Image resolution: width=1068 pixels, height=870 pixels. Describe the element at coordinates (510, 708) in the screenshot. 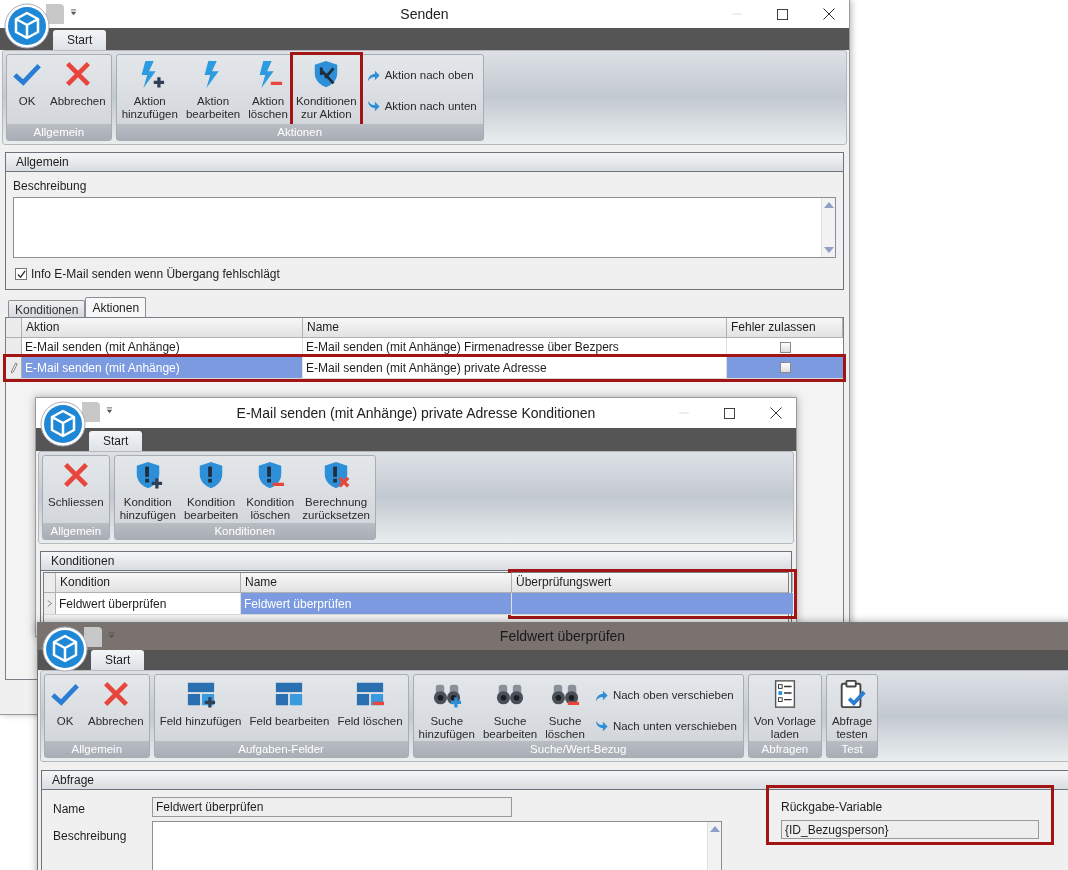

I see `ribbon-button: Suche bearbeiten` at that location.